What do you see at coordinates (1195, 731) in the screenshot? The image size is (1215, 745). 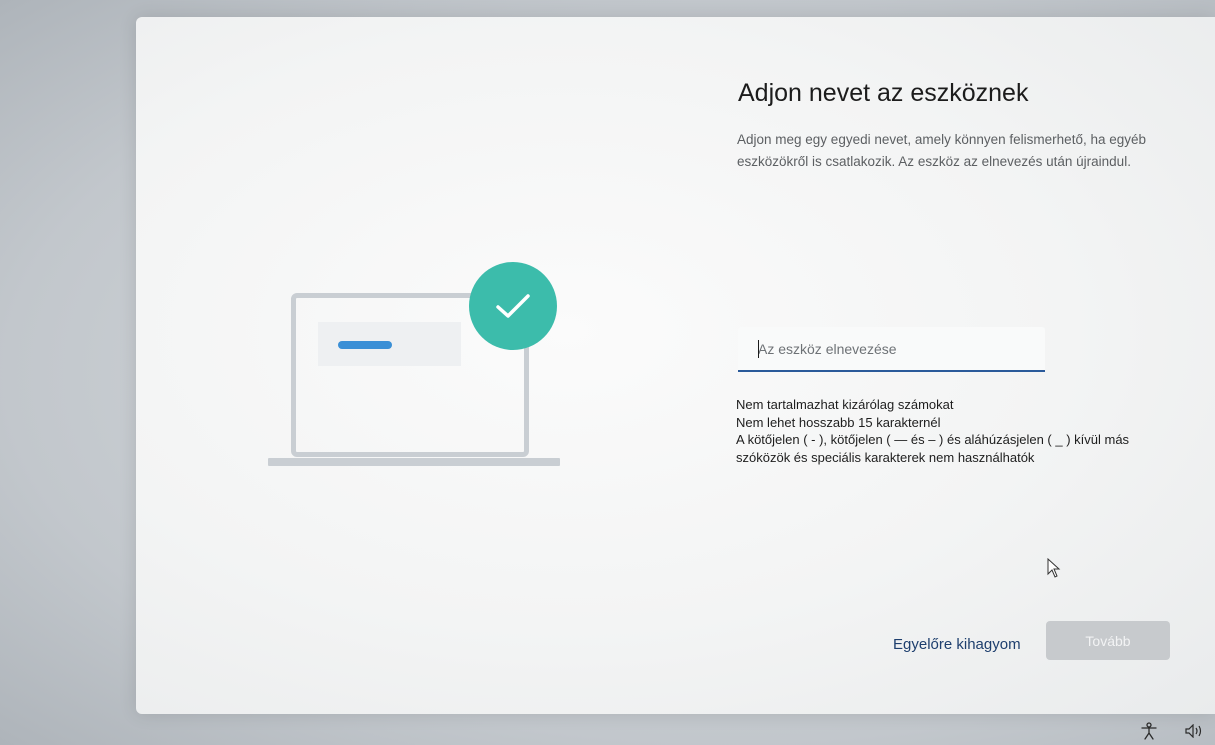 I see `volume-icon` at bounding box center [1195, 731].